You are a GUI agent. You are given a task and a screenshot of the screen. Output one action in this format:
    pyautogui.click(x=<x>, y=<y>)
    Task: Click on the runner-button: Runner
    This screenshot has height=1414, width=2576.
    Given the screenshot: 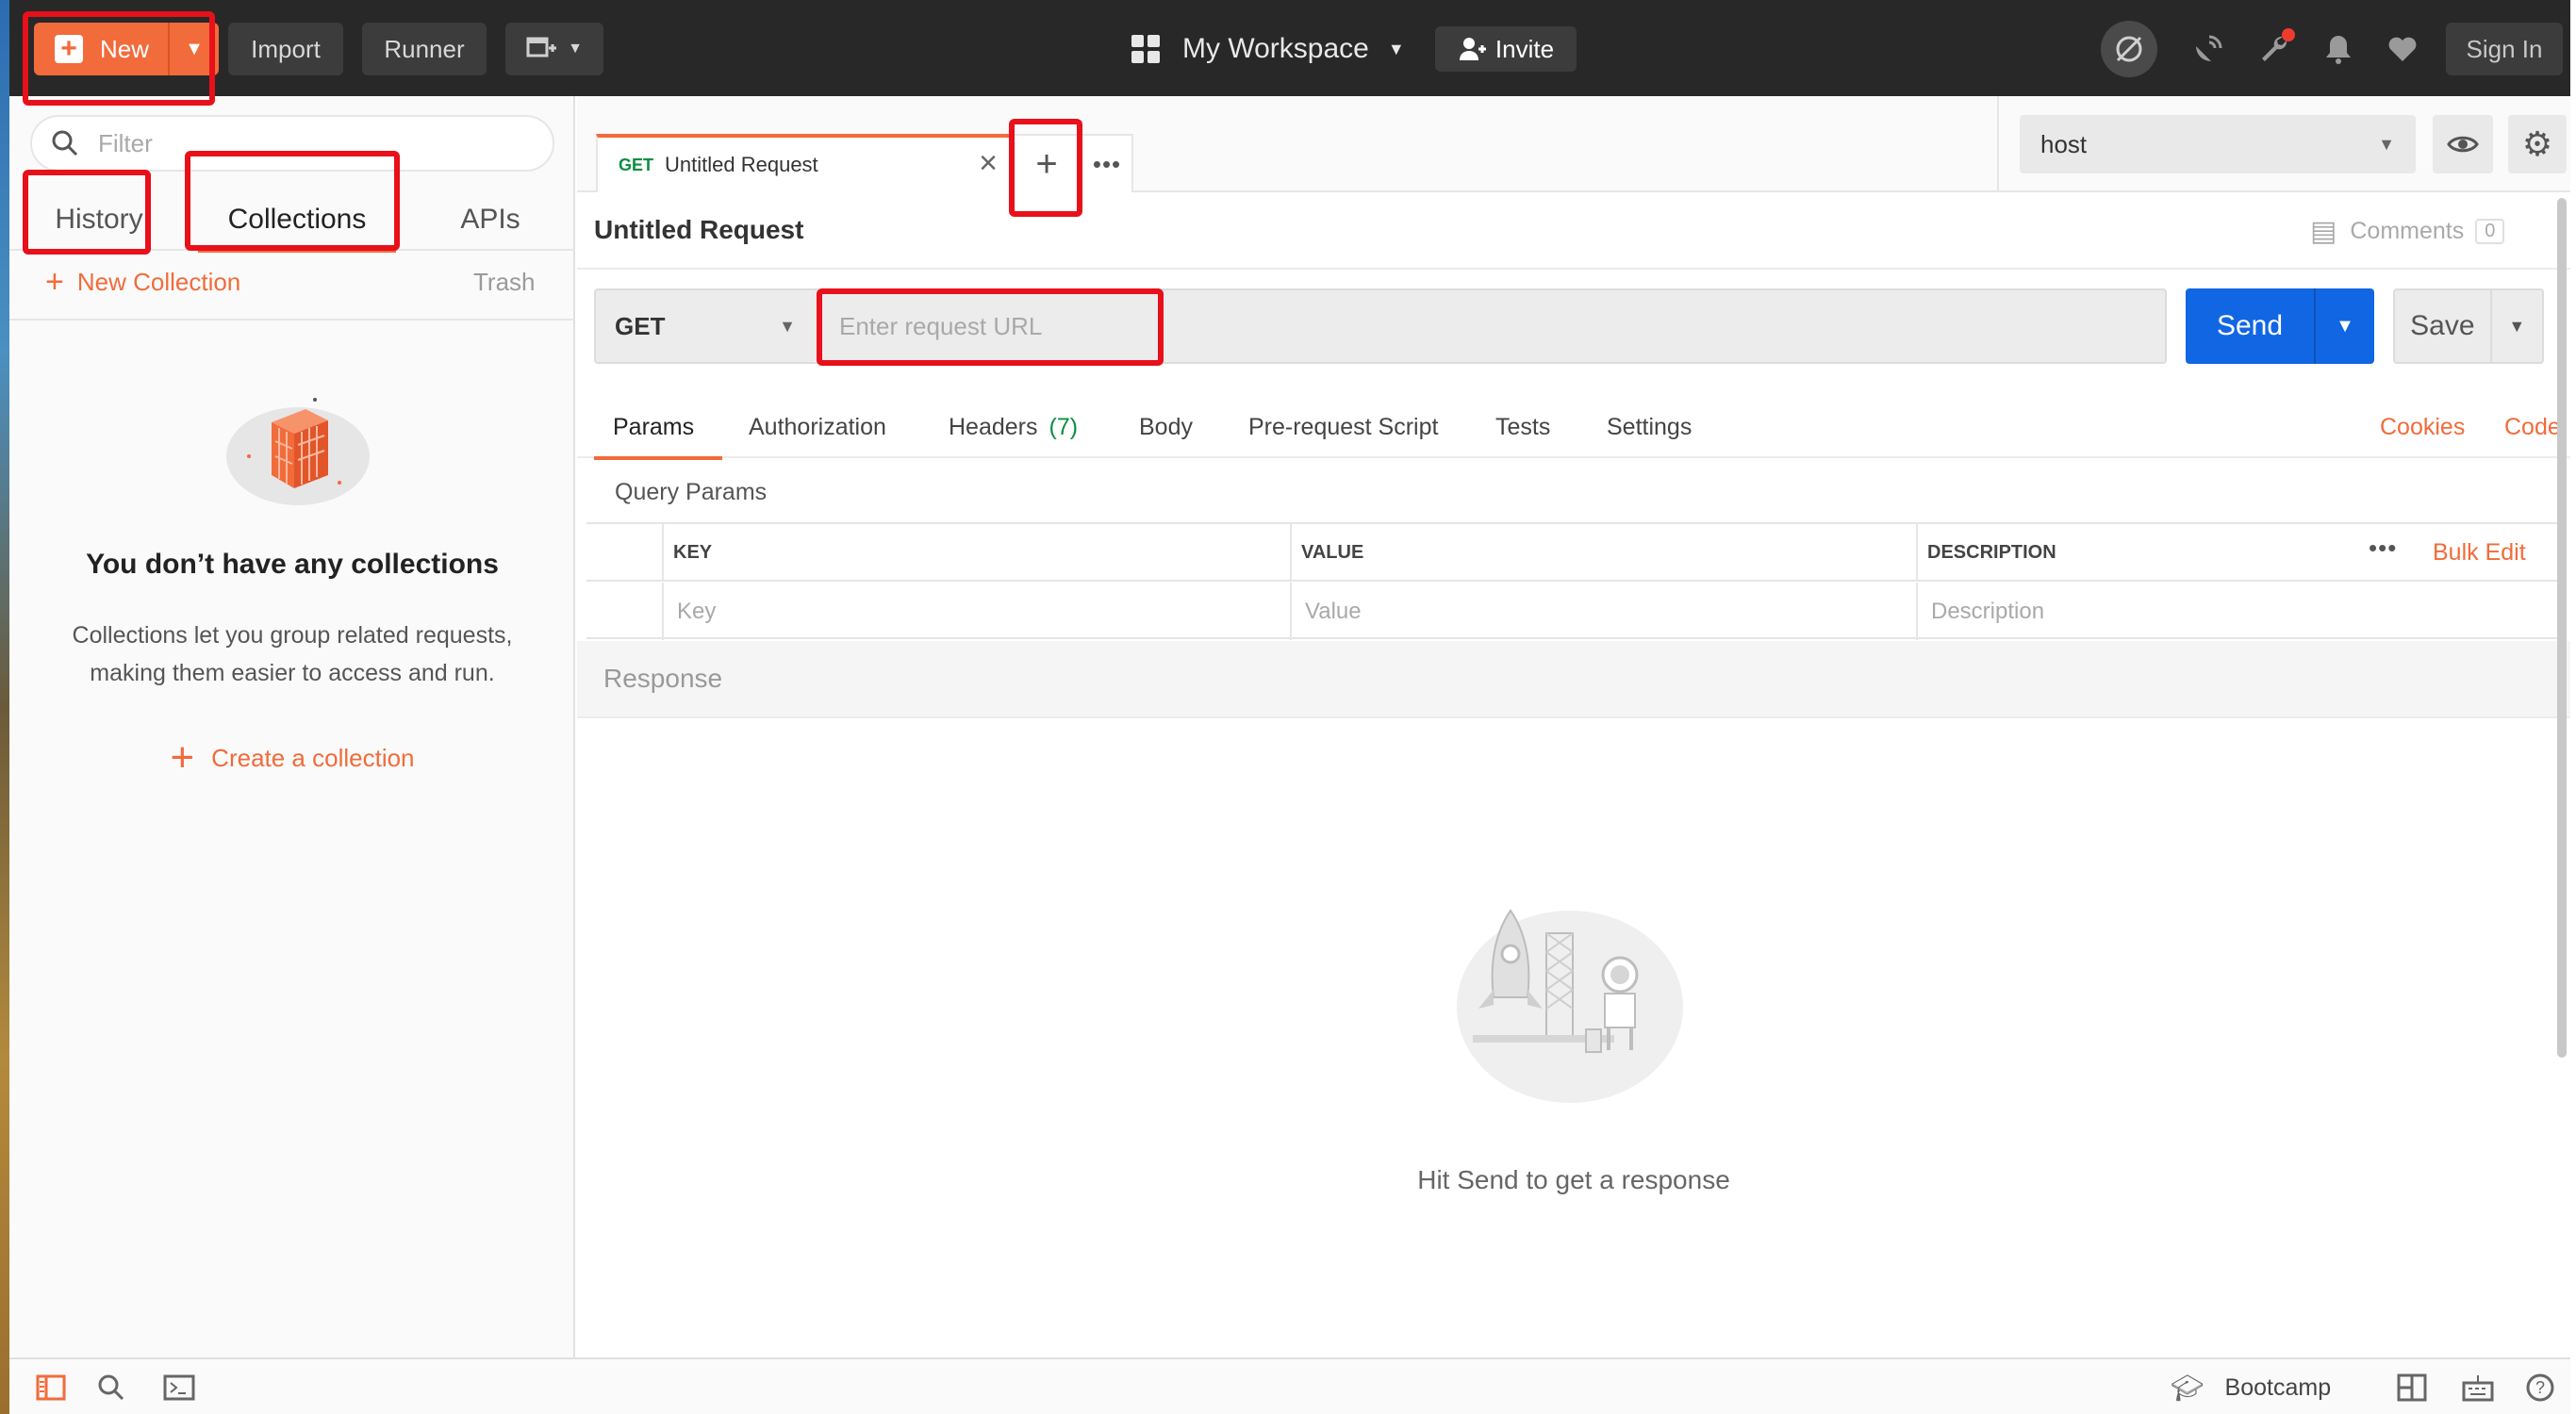 What is the action you would take?
    pyautogui.click(x=424, y=49)
    